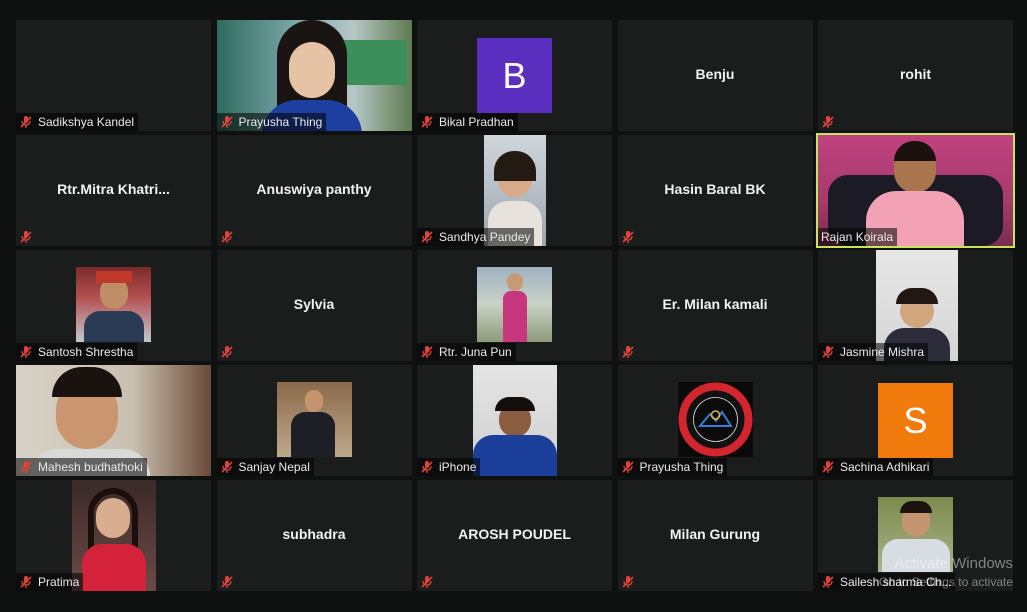 The height and width of the screenshot is (612, 1027). I want to click on participant-tile: Sylvia, so click(314, 305).